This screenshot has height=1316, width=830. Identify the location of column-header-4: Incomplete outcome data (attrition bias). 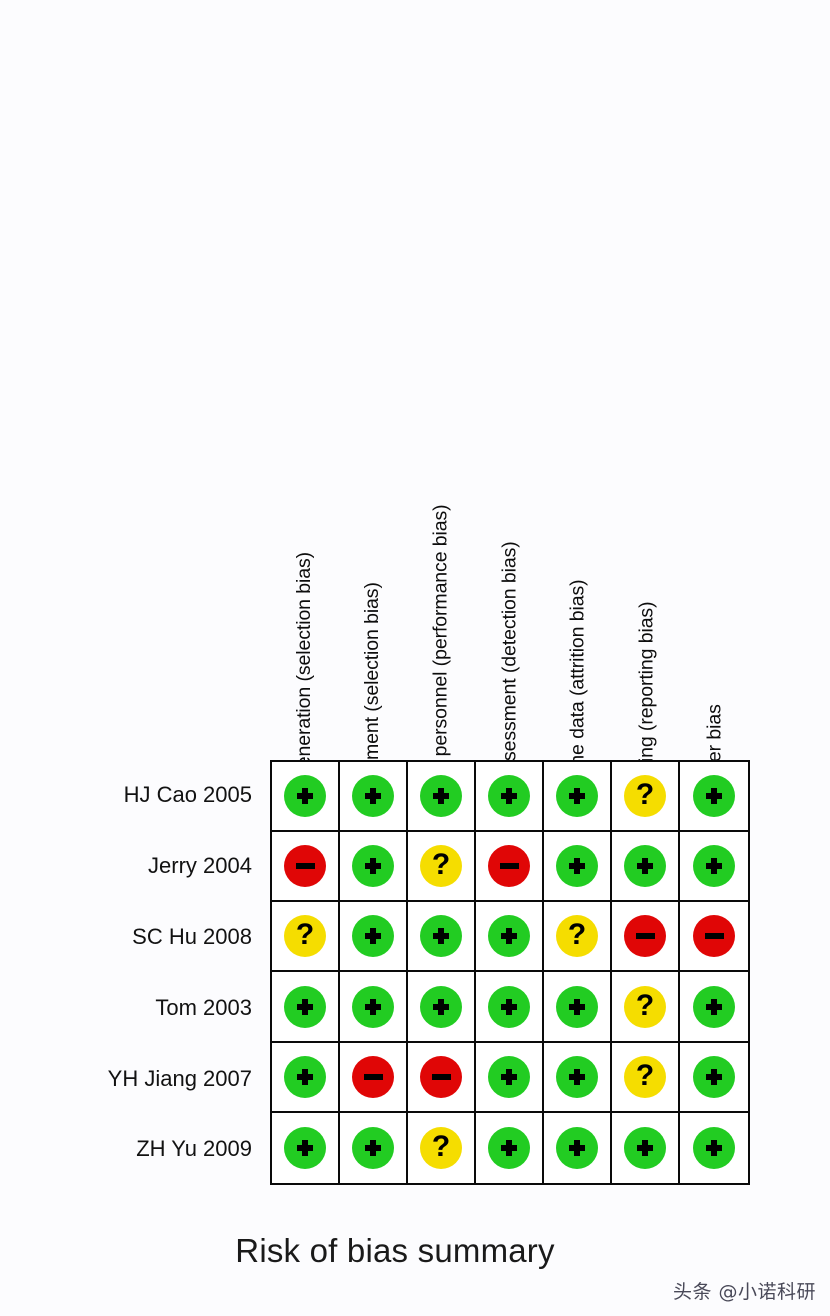
(578, 459).